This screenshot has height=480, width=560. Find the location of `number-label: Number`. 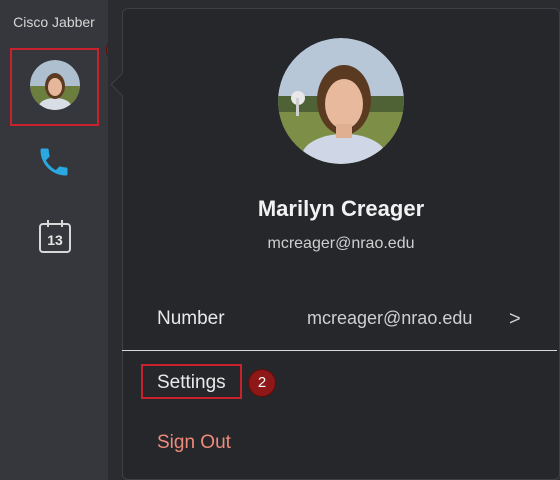

number-label: Number is located at coordinates (191, 318).